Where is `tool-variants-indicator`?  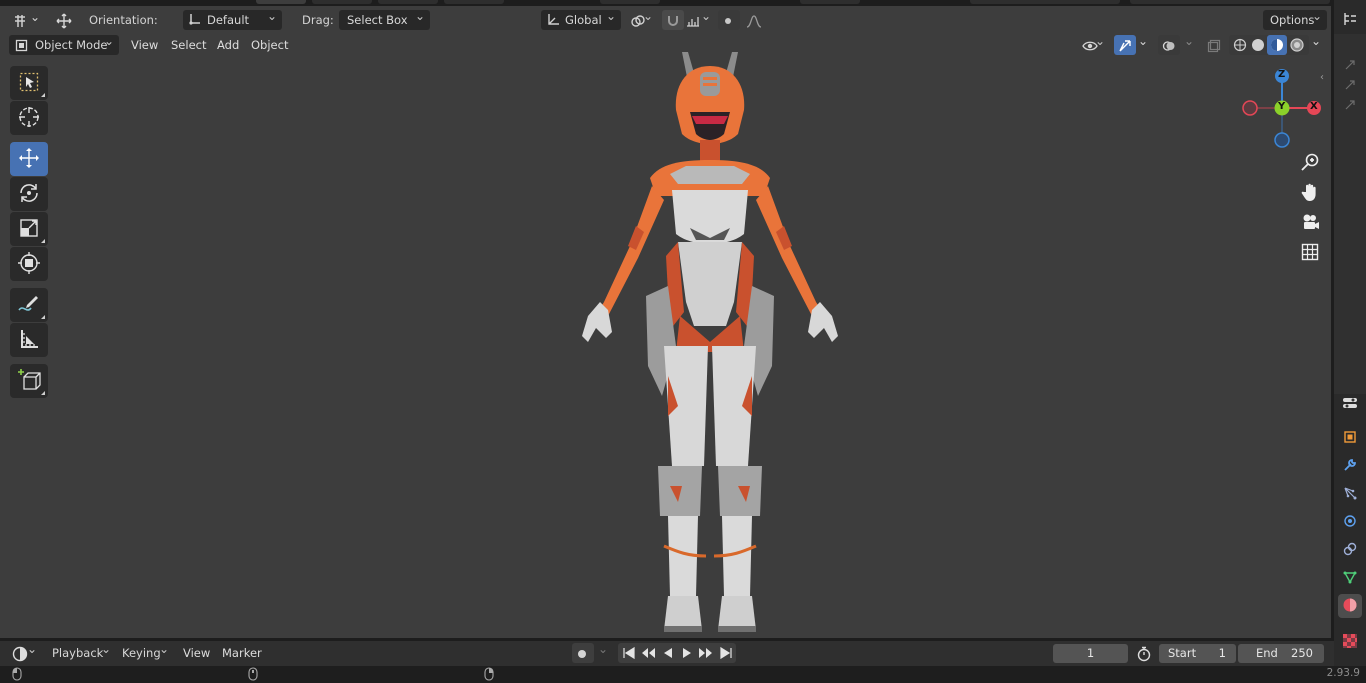 tool-variants-indicator is located at coordinates (43, 95).